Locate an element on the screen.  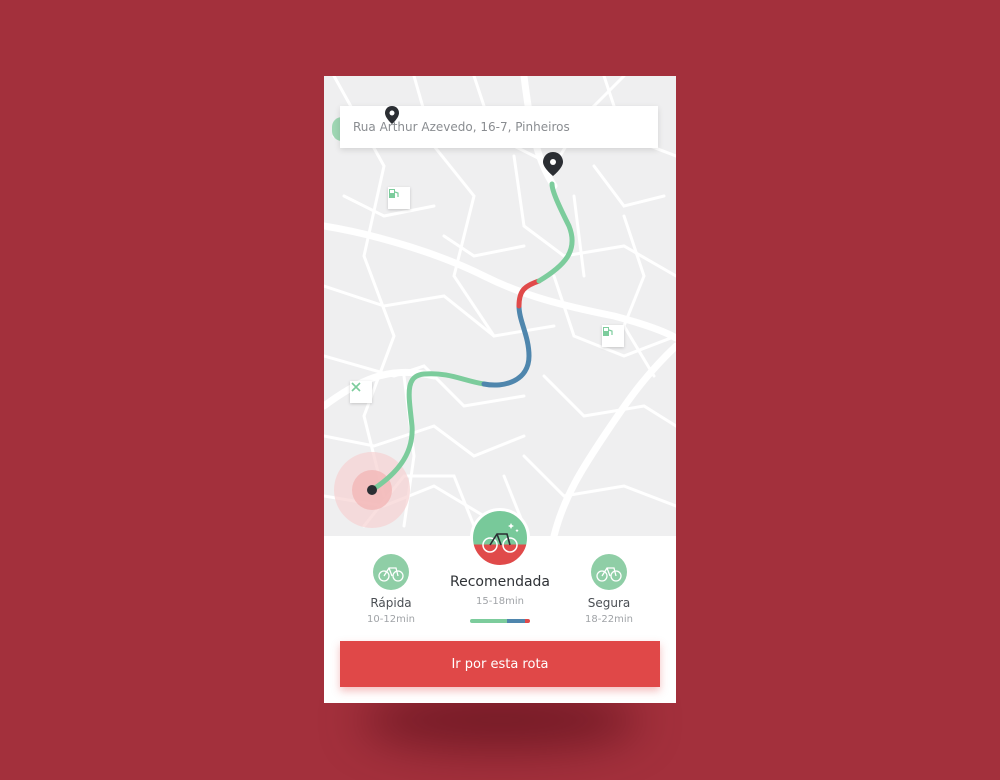
route-composition-bar is located at coordinates (500, 621).